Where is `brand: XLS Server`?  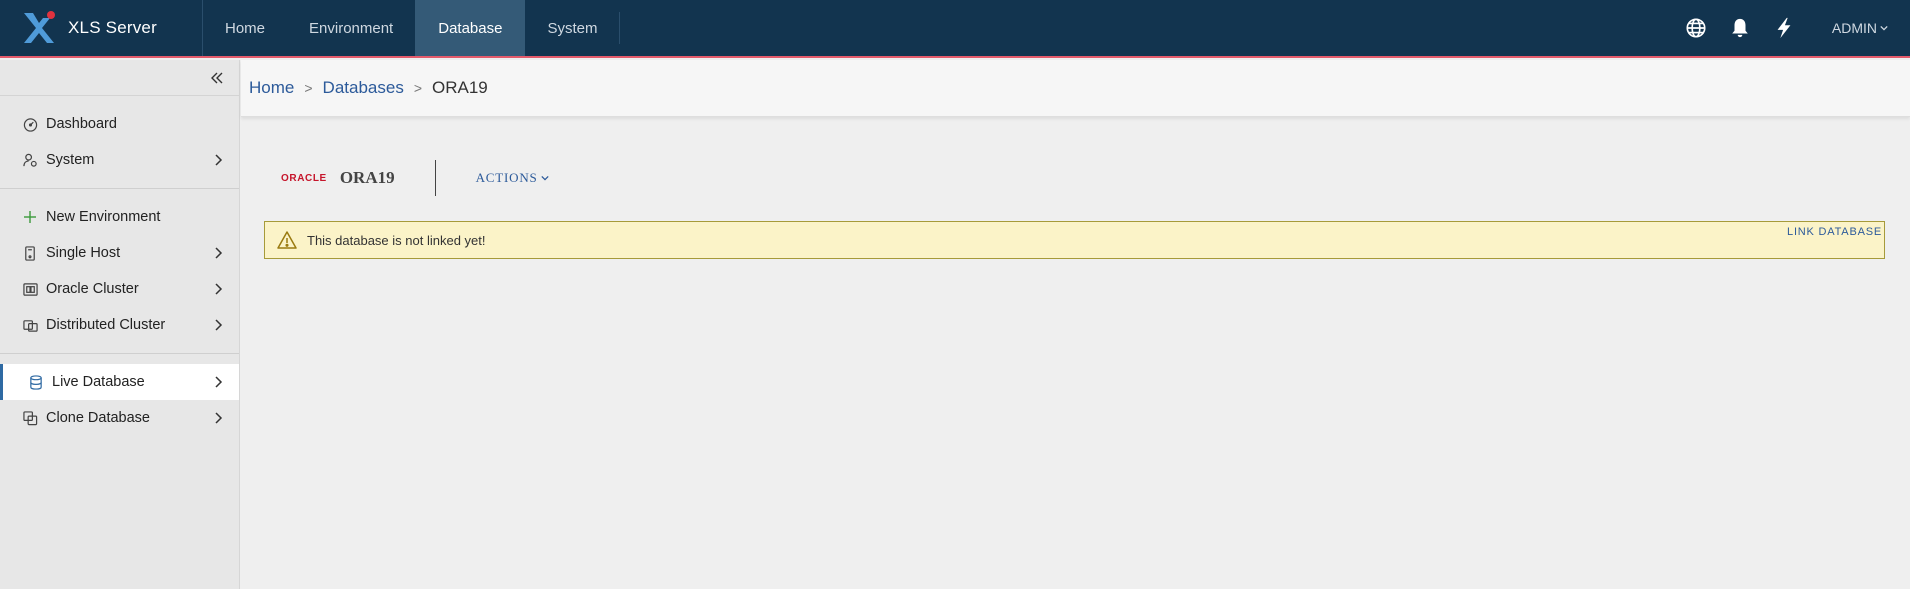
brand: XLS Server is located at coordinates (101, 28).